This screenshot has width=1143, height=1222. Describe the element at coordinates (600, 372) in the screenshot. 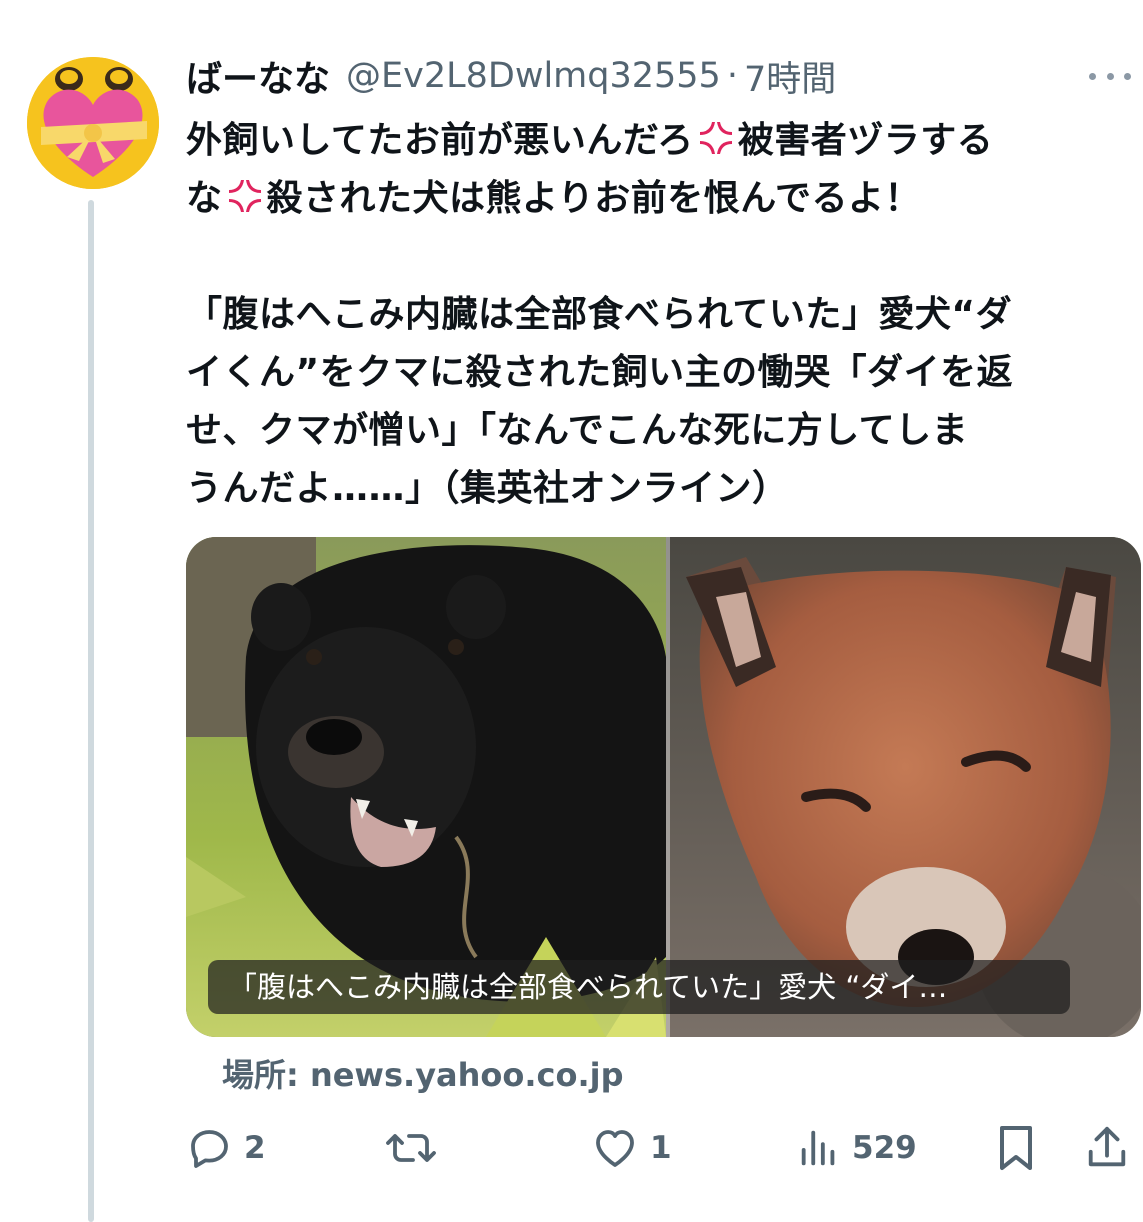

I see `quote-line-2: イくん”をクマに殺された飼い主の慟哭「ダイを返` at that location.